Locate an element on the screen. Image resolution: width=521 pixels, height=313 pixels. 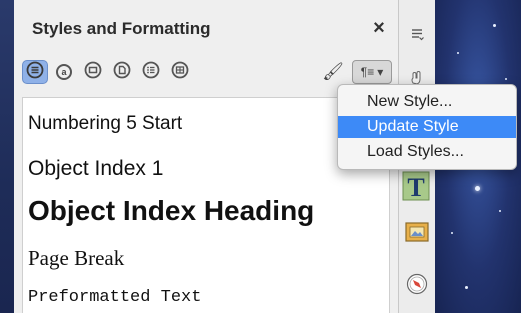
list-item: Object Index 1 is located at coordinates (95, 169).